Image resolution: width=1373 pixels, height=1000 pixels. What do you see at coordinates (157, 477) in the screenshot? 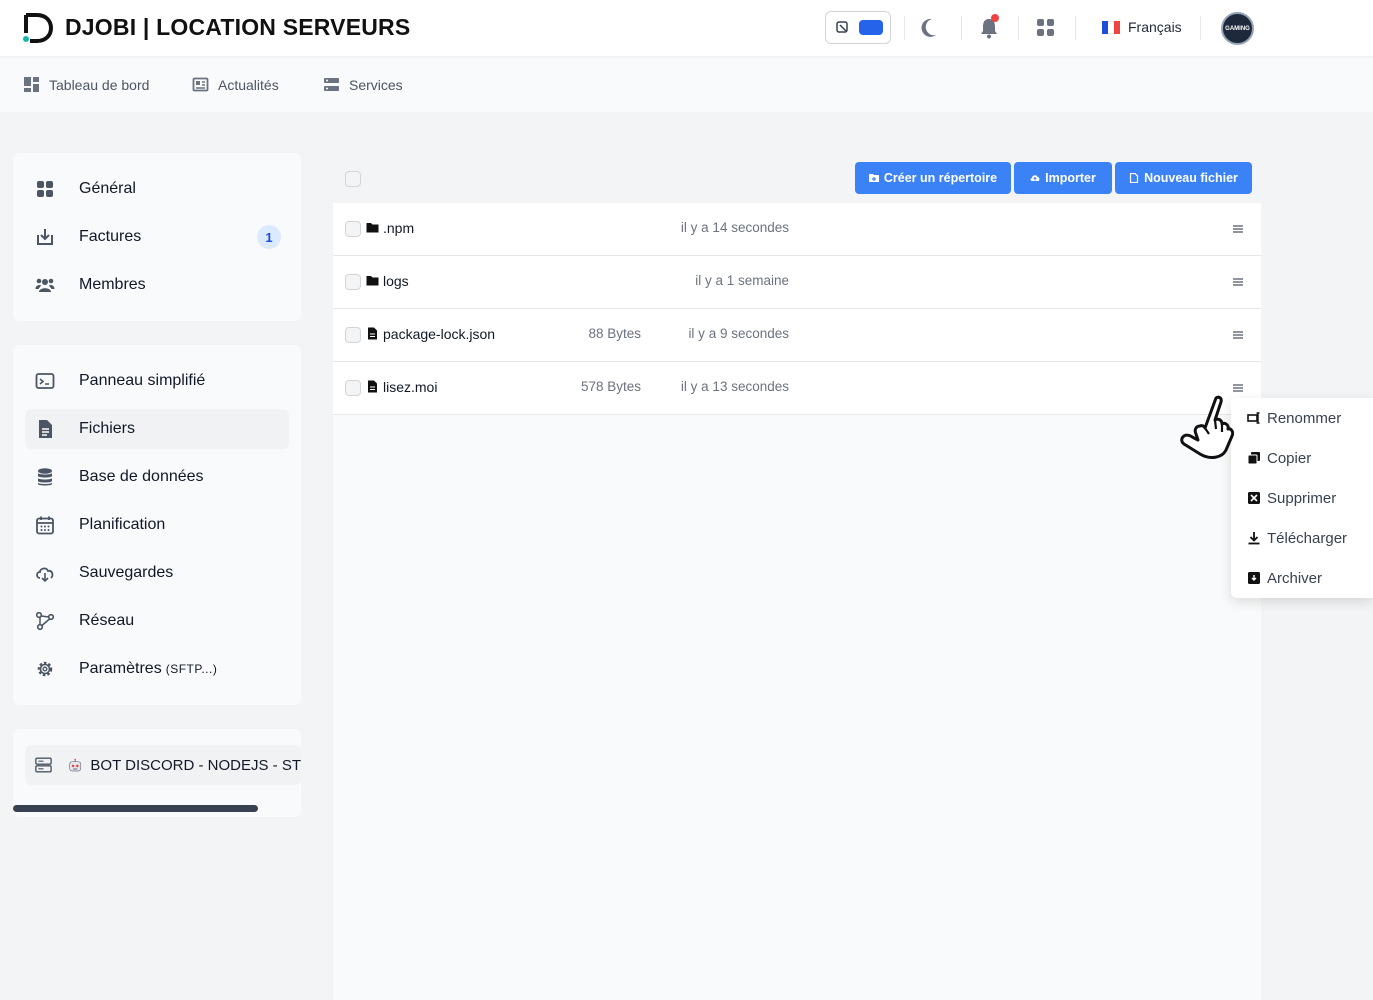
I see `sidebar-item-database: Base de données` at bounding box center [157, 477].